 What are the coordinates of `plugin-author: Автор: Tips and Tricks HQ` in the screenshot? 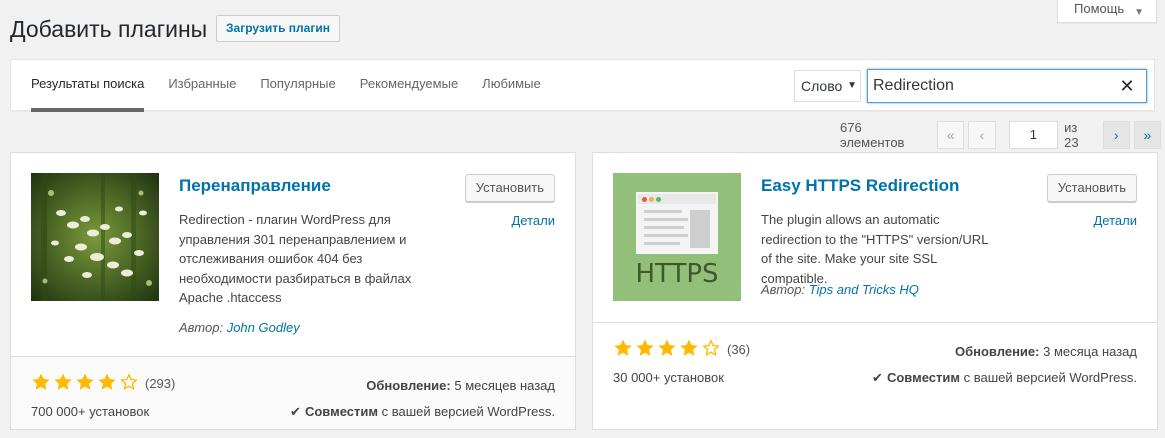 It's located at (840, 289).